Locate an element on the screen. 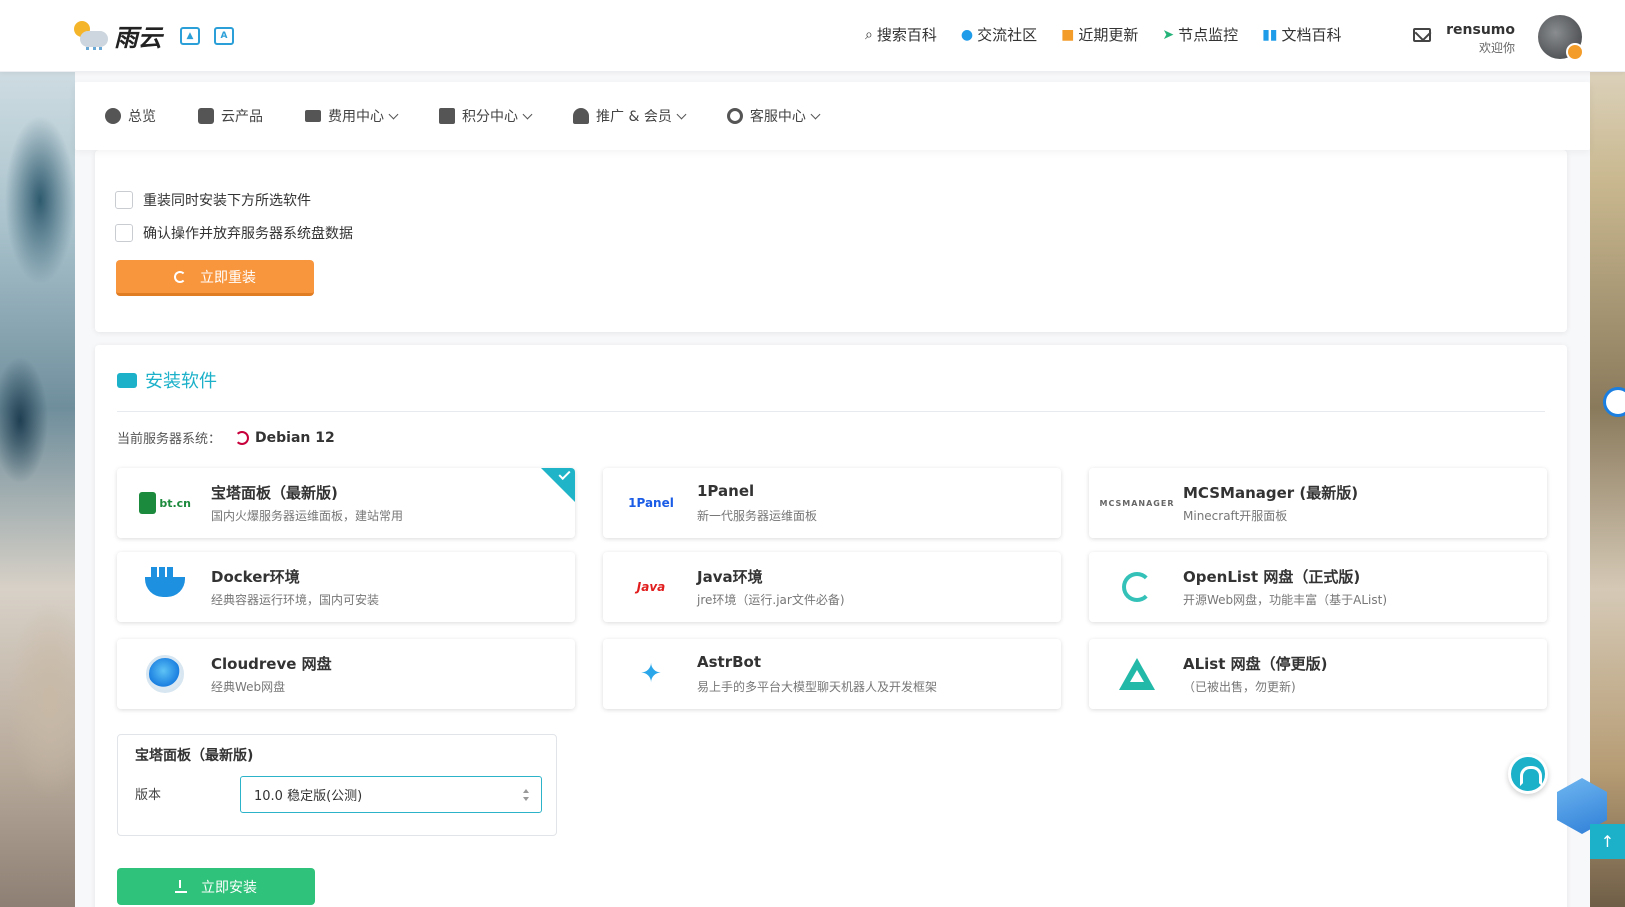 This screenshot has width=1625, height=907. app-name: Docker环境 is located at coordinates (255, 577).